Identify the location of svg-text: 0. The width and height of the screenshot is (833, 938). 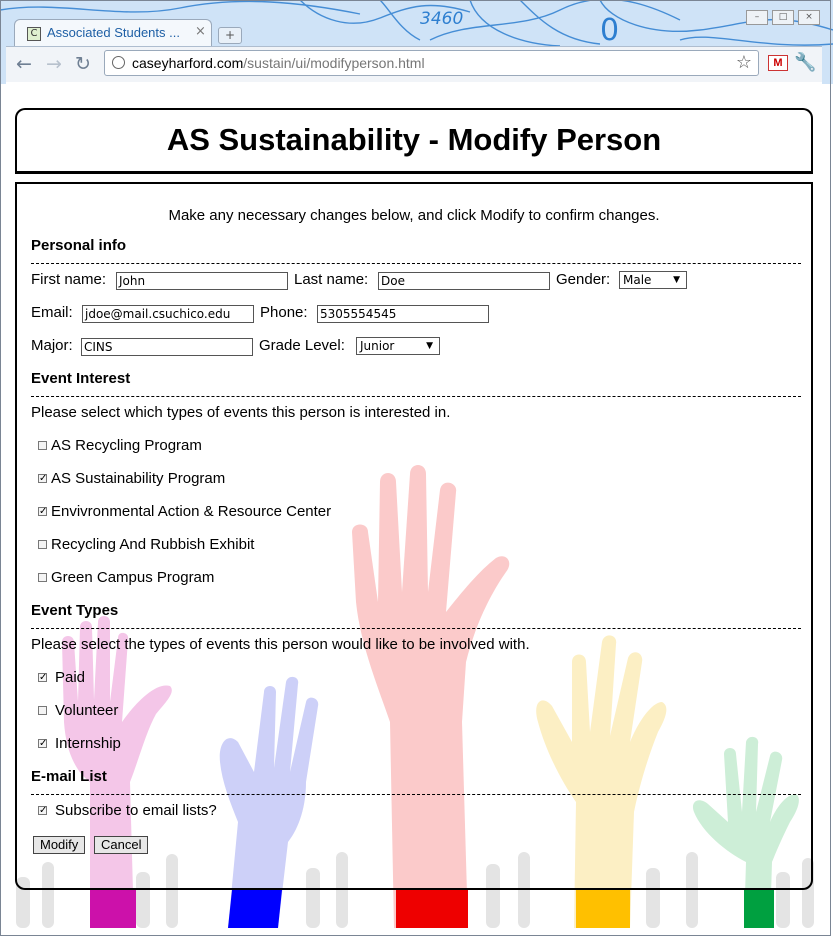
(609, 30).